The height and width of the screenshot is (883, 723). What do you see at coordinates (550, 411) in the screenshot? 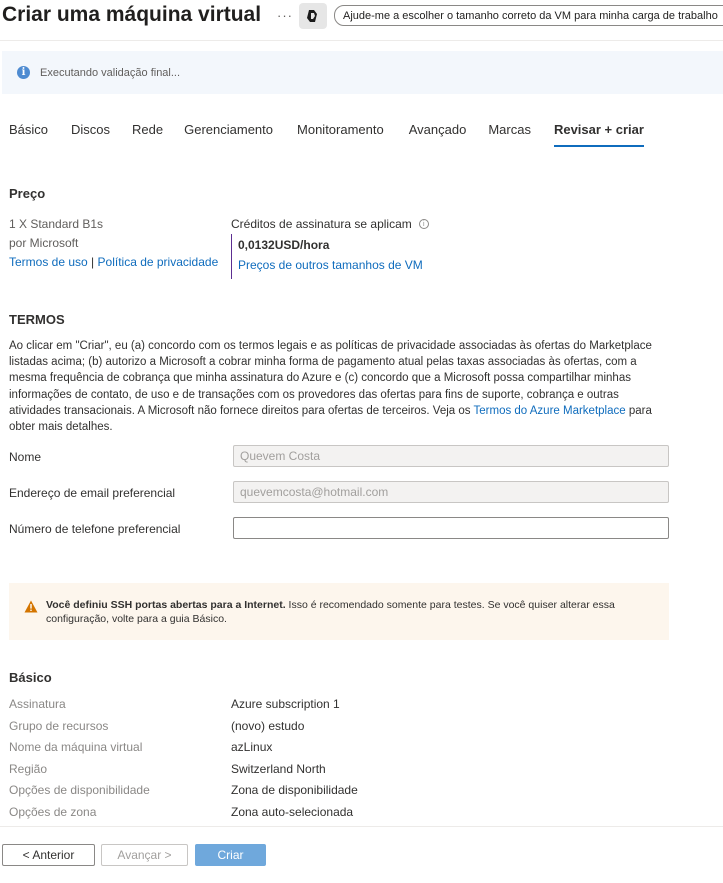
I see `azure-marketplace-terms-link: Termos do Azure Marketplace` at bounding box center [550, 411].